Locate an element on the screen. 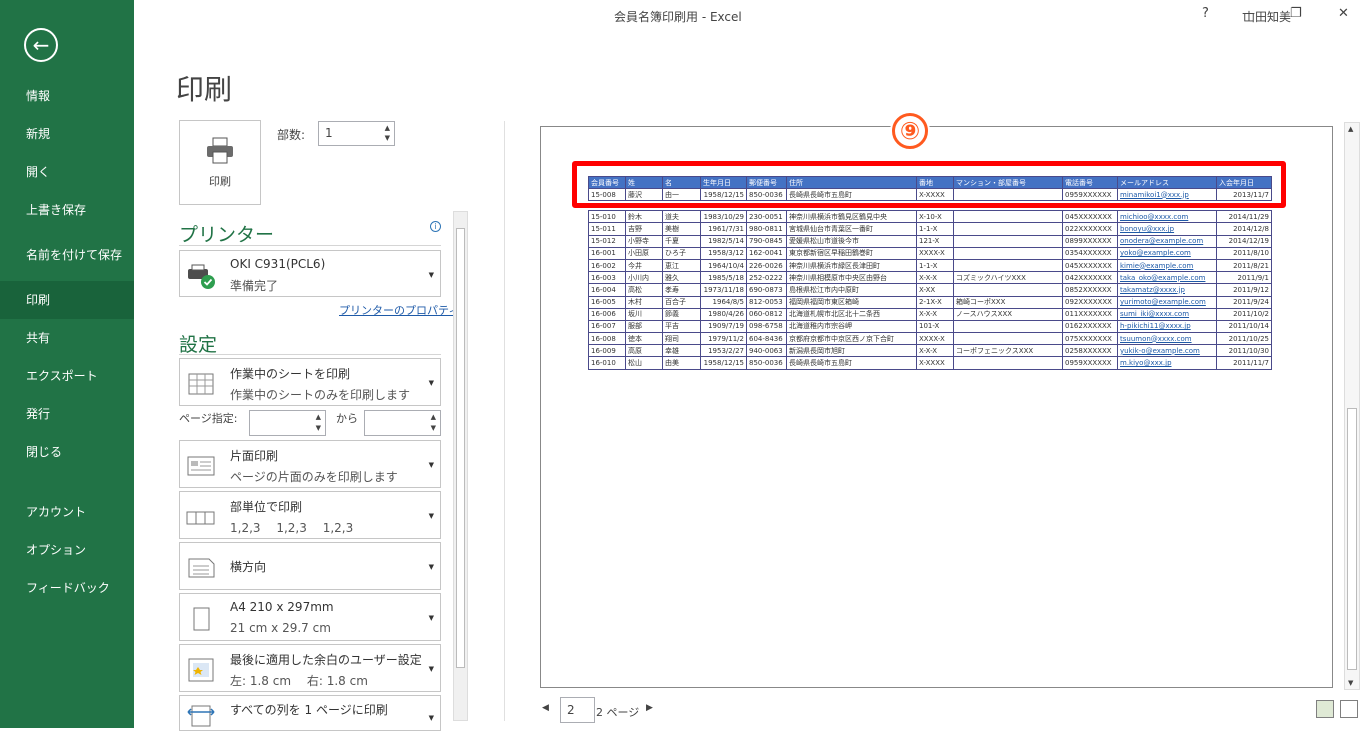  table-cell: 1979/11/2 is located at coordinates (723, 339).